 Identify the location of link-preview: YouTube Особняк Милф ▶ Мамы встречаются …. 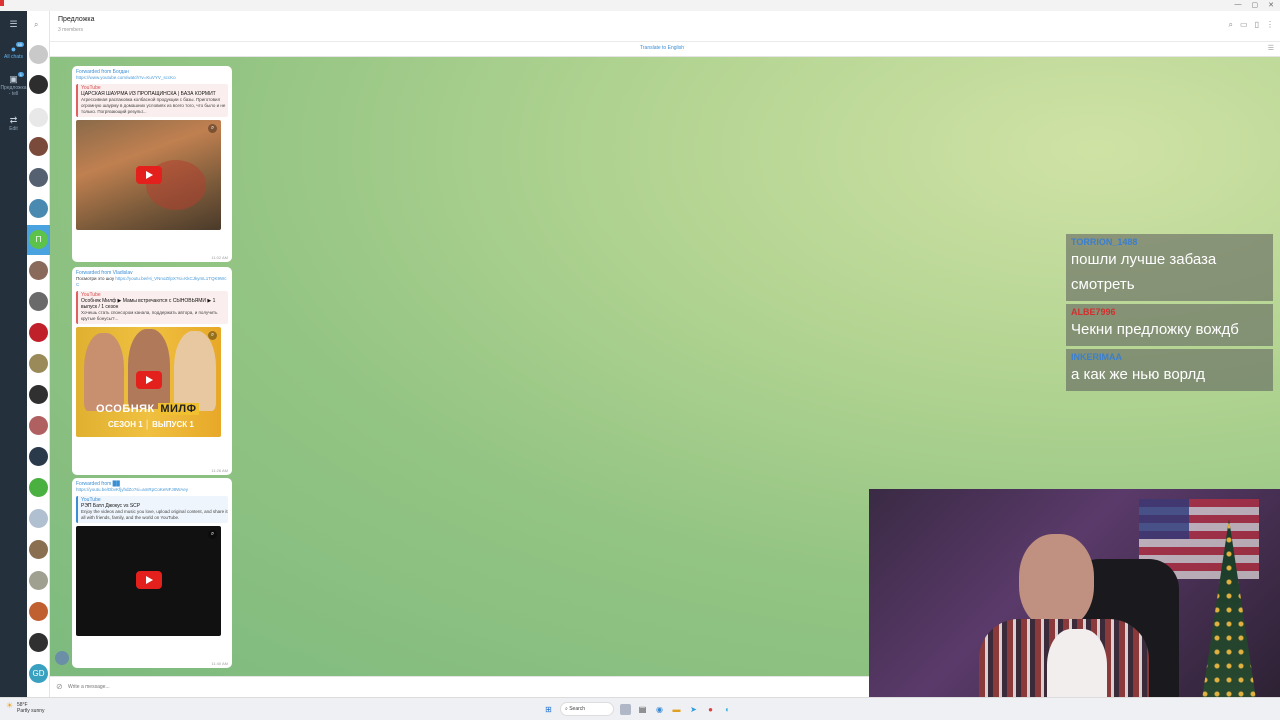
(152, 307).